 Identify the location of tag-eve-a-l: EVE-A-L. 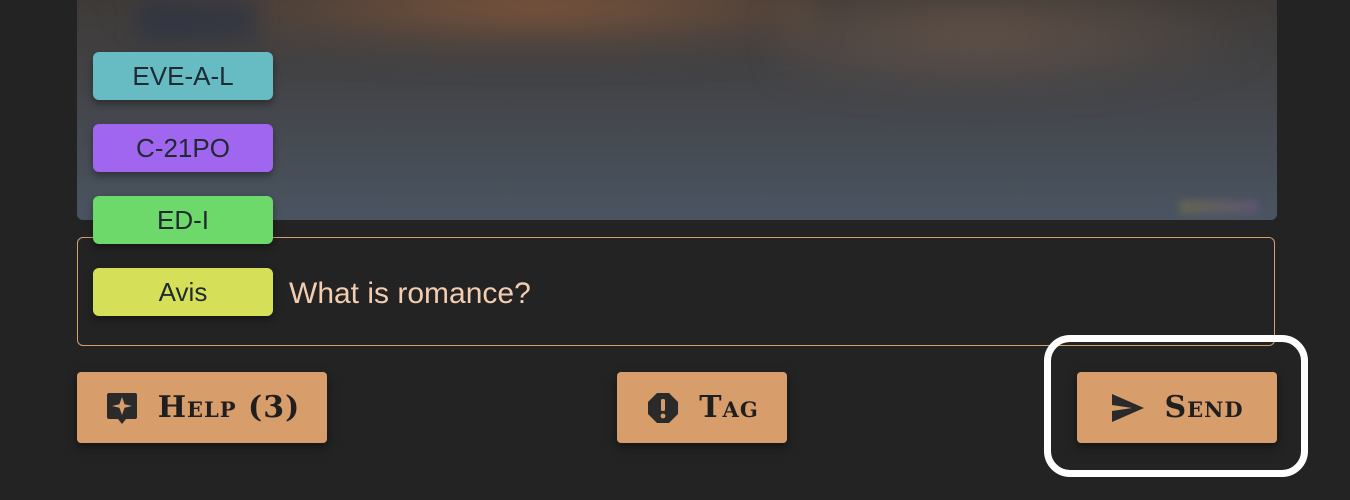
(183, 76).